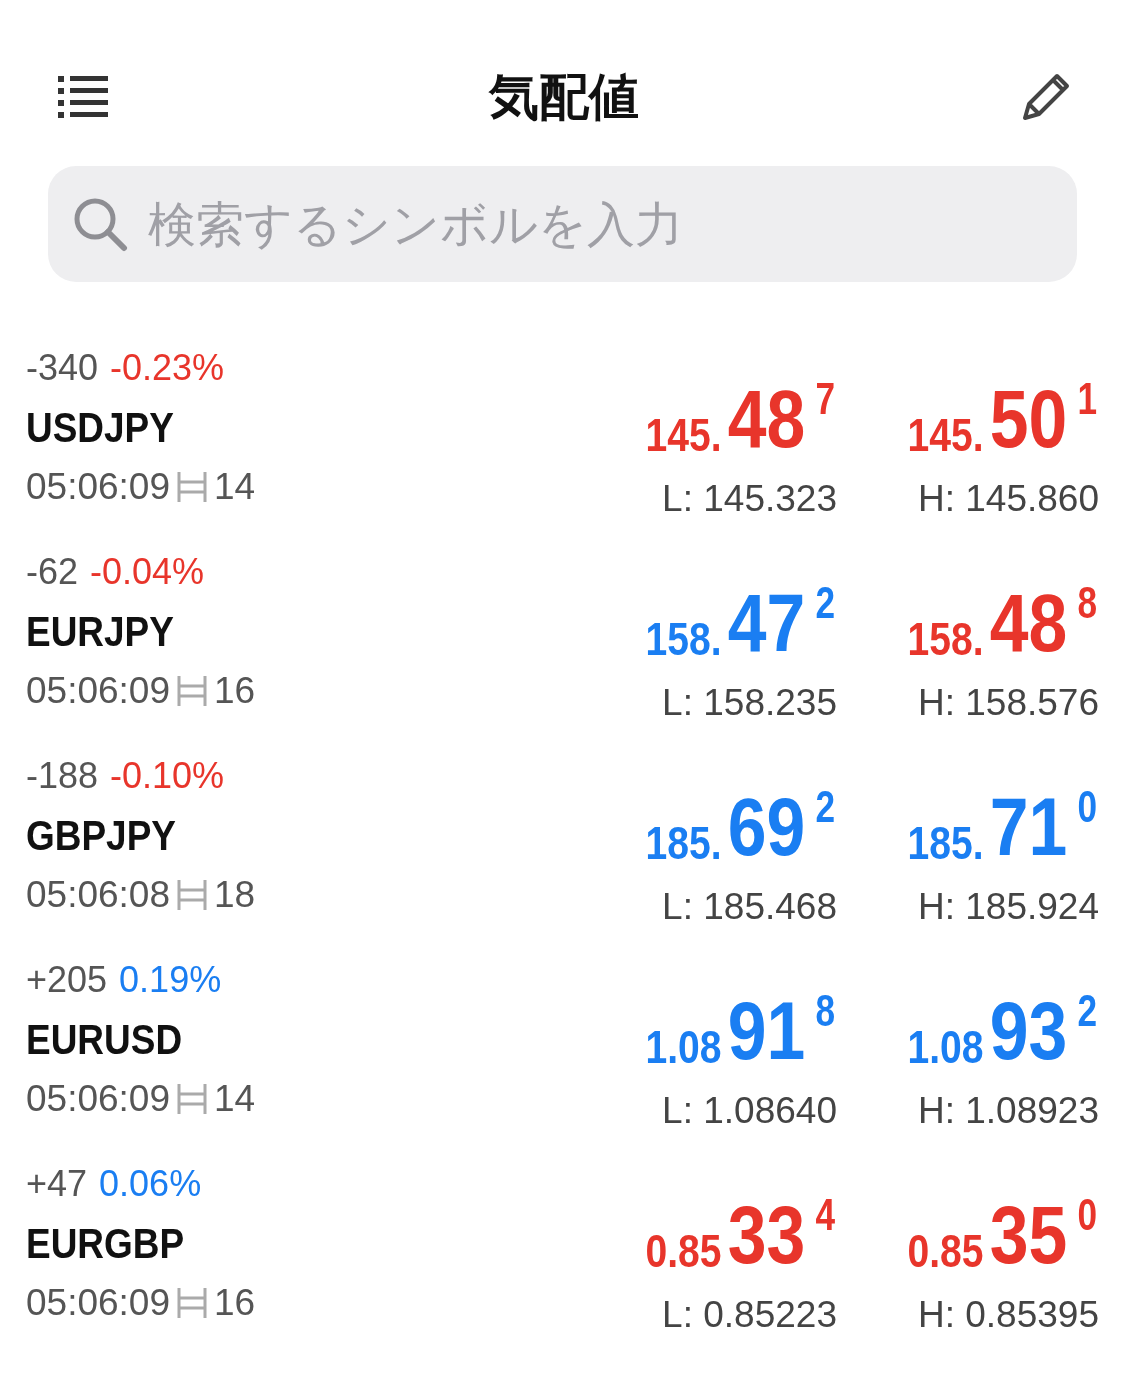  What do you see at coordinates (62, 776) in the screenshot?
I see `change-points: -188` at bounding box center [62, 776].